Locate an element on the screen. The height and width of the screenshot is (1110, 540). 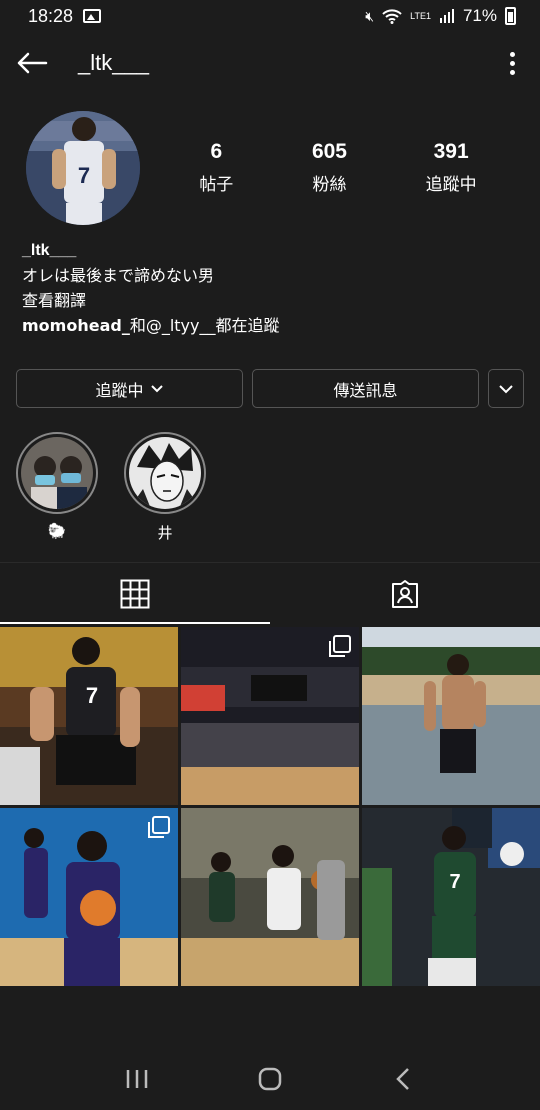
recent-apps-icon is located at coordinates (136, 1079).